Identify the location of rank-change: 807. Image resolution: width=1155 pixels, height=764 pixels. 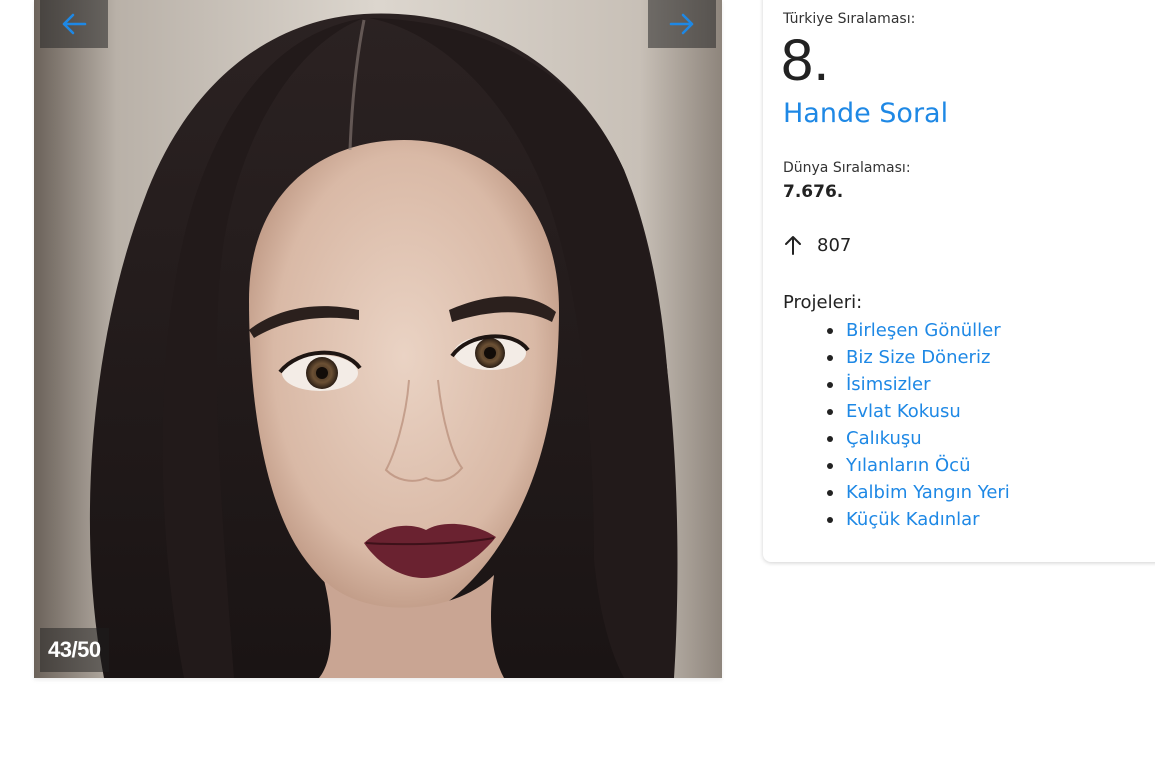
(817, 245).